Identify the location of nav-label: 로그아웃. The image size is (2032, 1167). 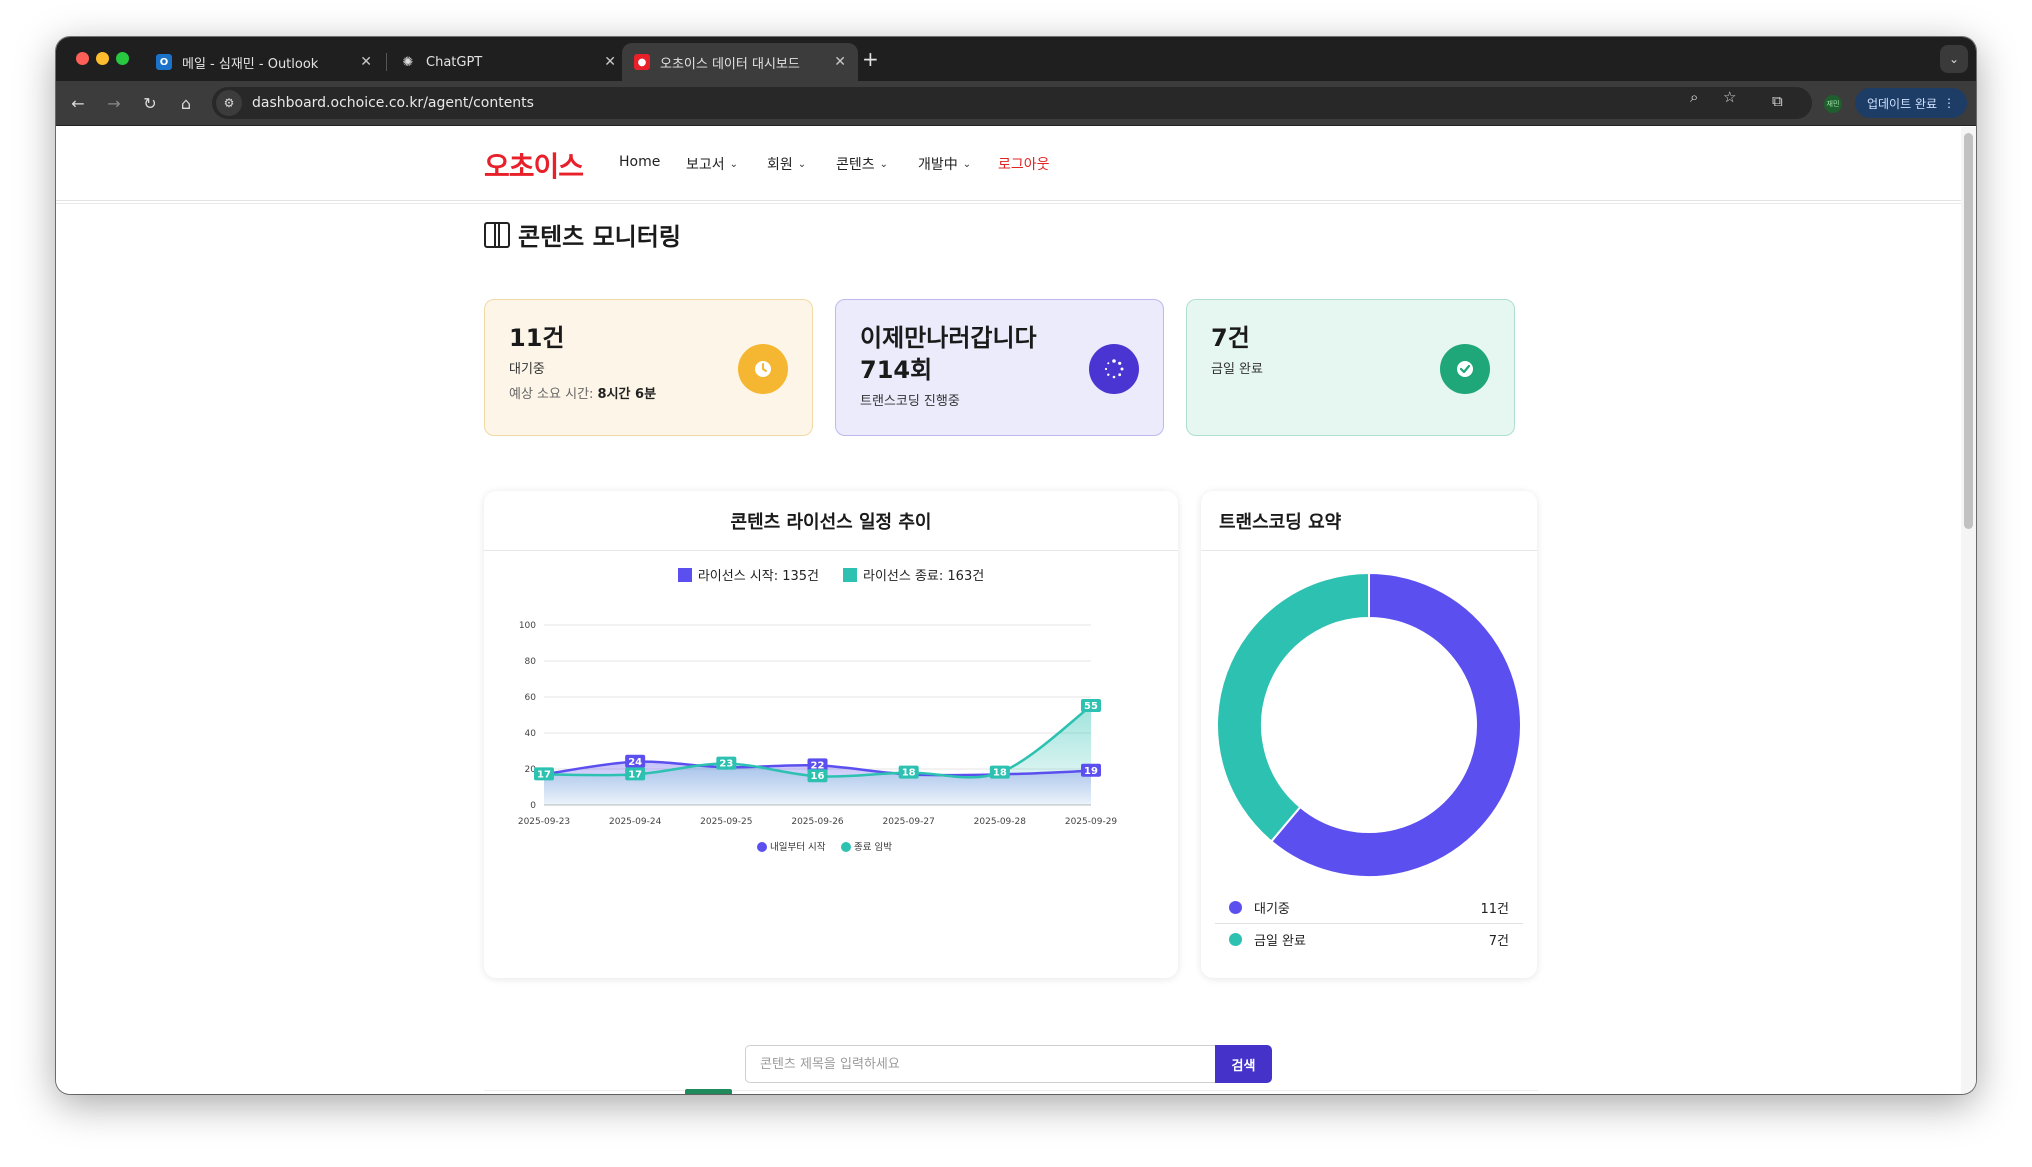
(1024, 165).